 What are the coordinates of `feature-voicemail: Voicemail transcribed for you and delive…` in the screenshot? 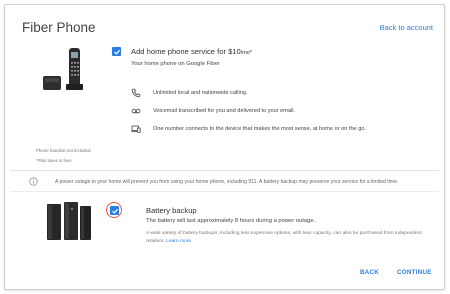 It's located at (224, 111).